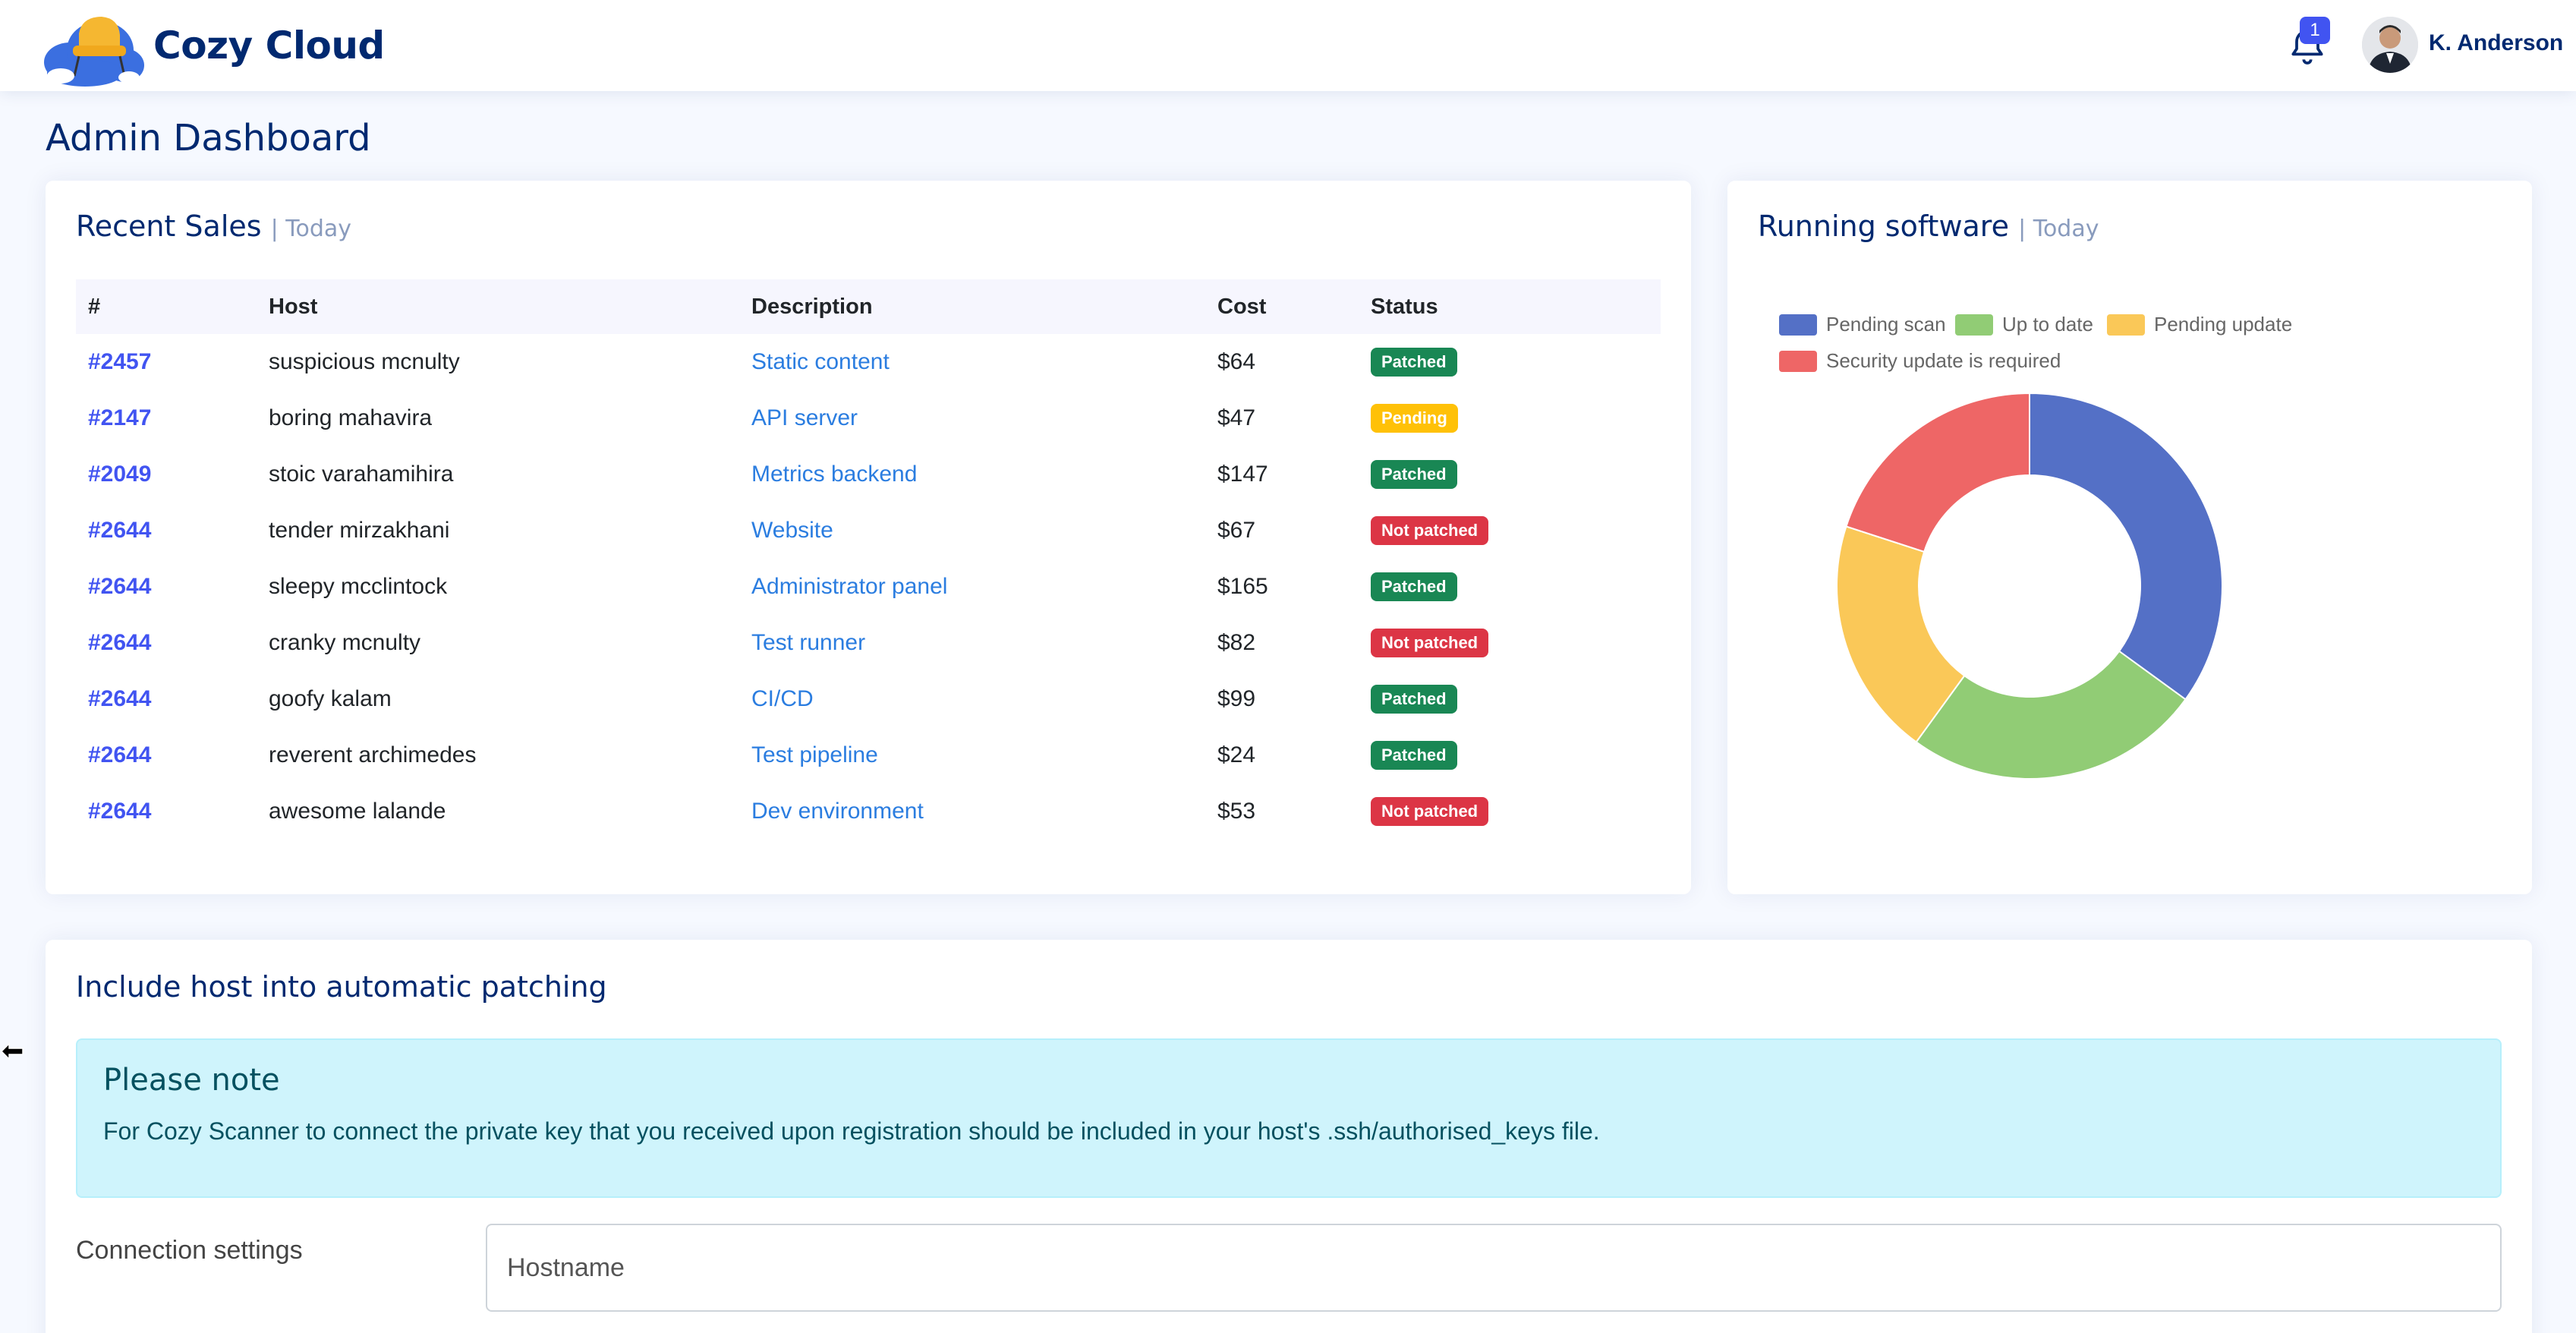  Describe the element at coordinates (1236, 417) in the screenshot. I see `cost-cell: $47` at that location.